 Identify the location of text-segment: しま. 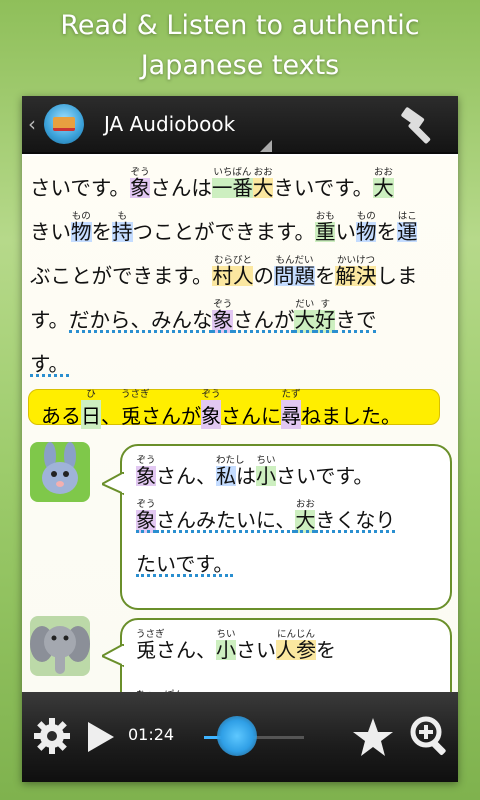
(397, 276).